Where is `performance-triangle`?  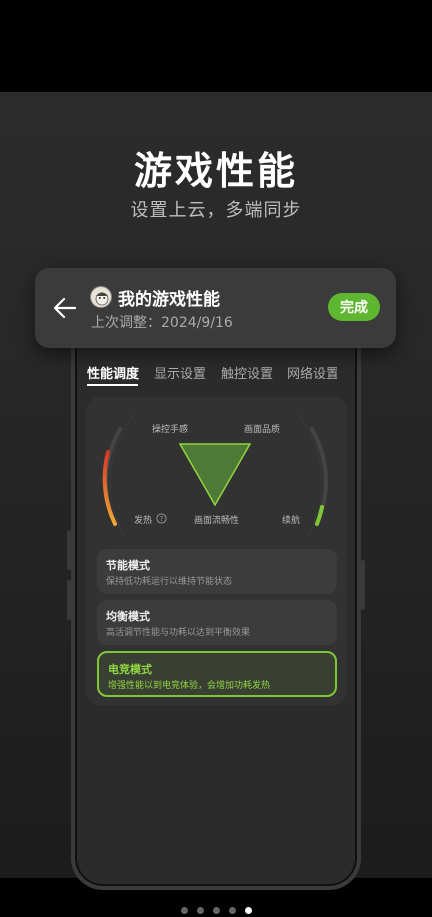
performance-triangle is located at coordinates (215, 475).